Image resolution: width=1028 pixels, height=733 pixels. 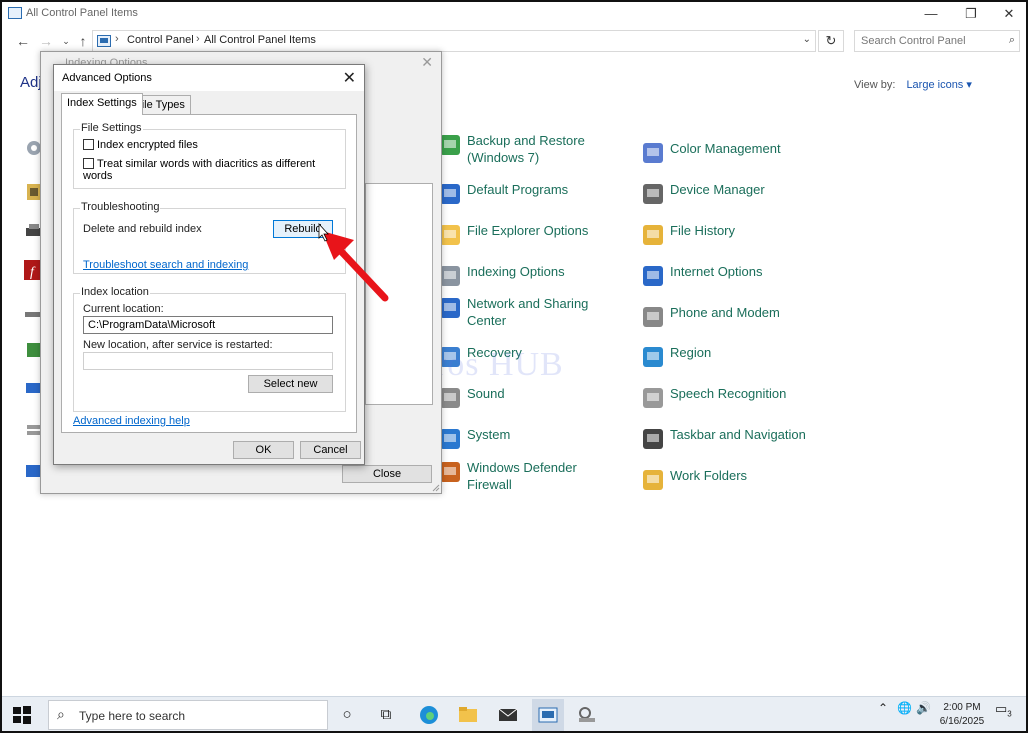 What do you see at coordinates (508, 715) in the screenshot?
I see `mail-icon` at bounding box center [508, 715].